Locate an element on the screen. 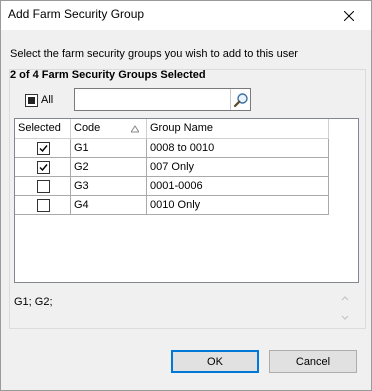 Image resolution: width=372 pixels, height=391 pixels. group-name-cell: 0008 to 0010 is located at coordinates (238, 148).